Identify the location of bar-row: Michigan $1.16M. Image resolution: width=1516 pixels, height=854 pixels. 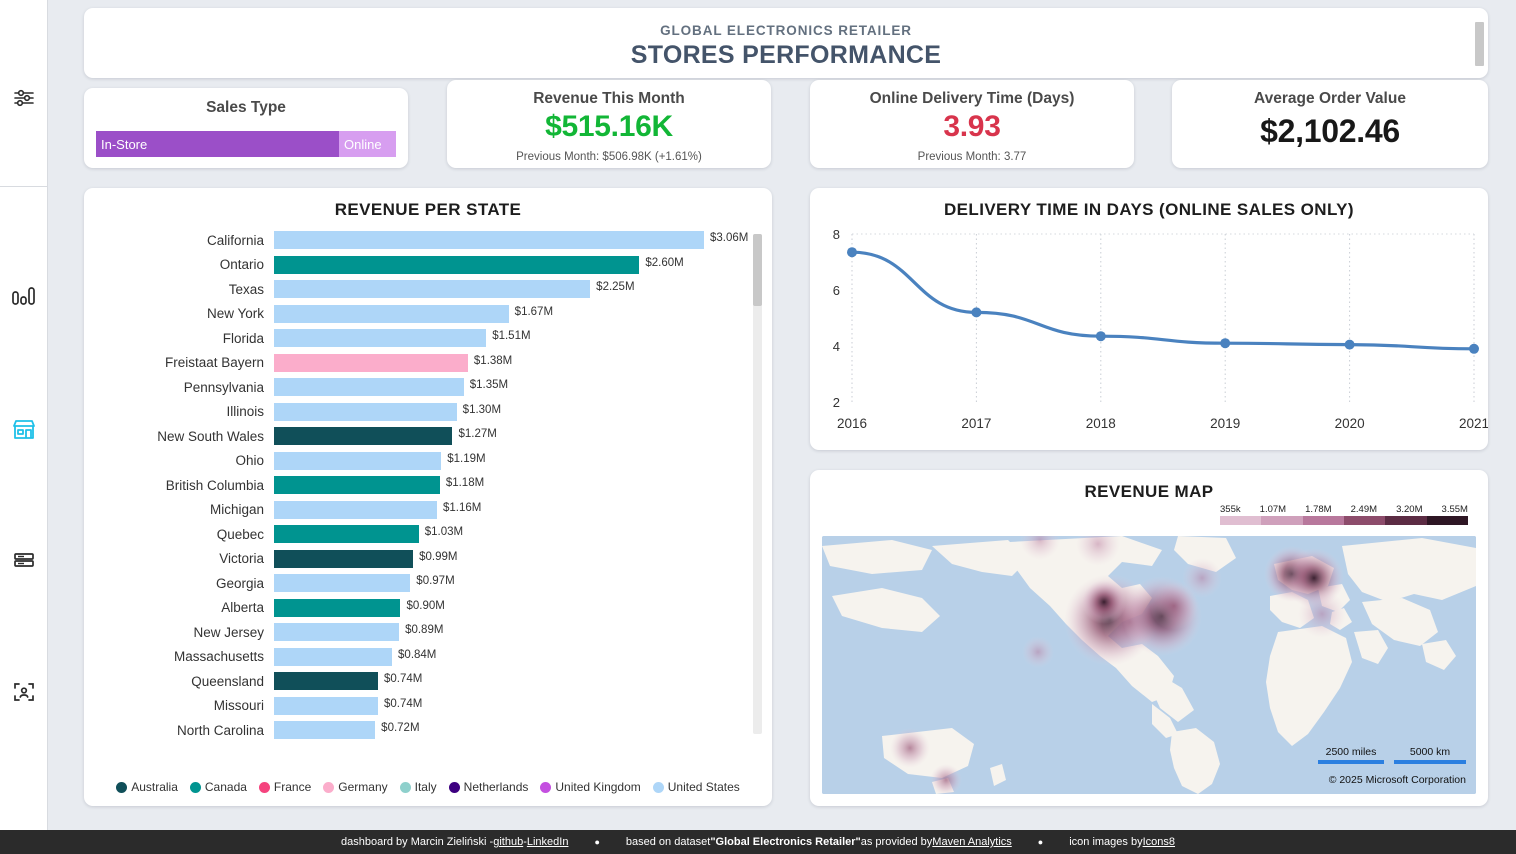
(428, 510).